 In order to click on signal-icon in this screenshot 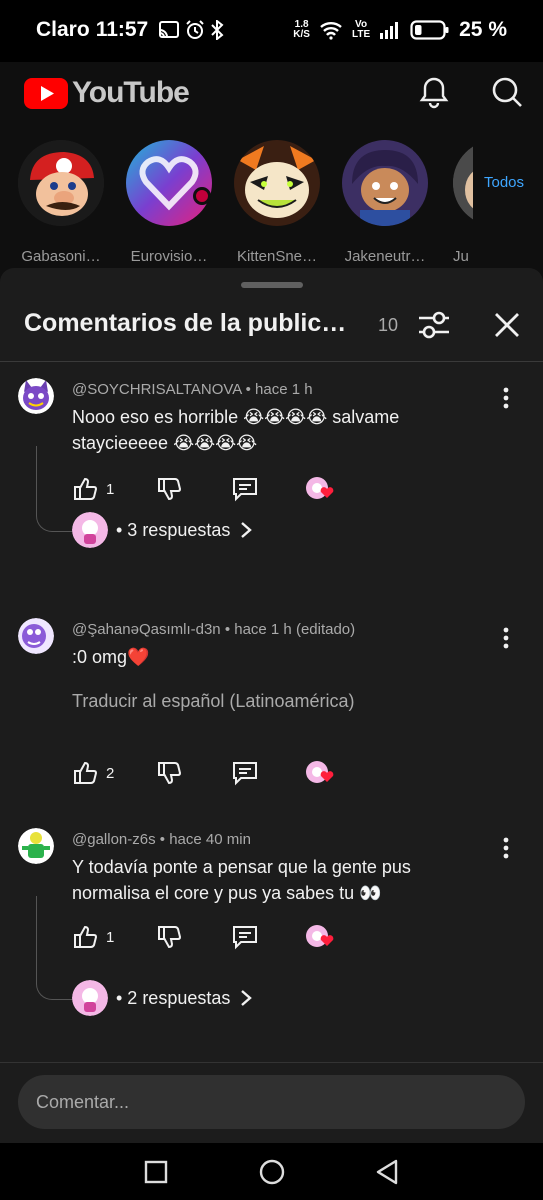, I will do `click(389, 30)`.